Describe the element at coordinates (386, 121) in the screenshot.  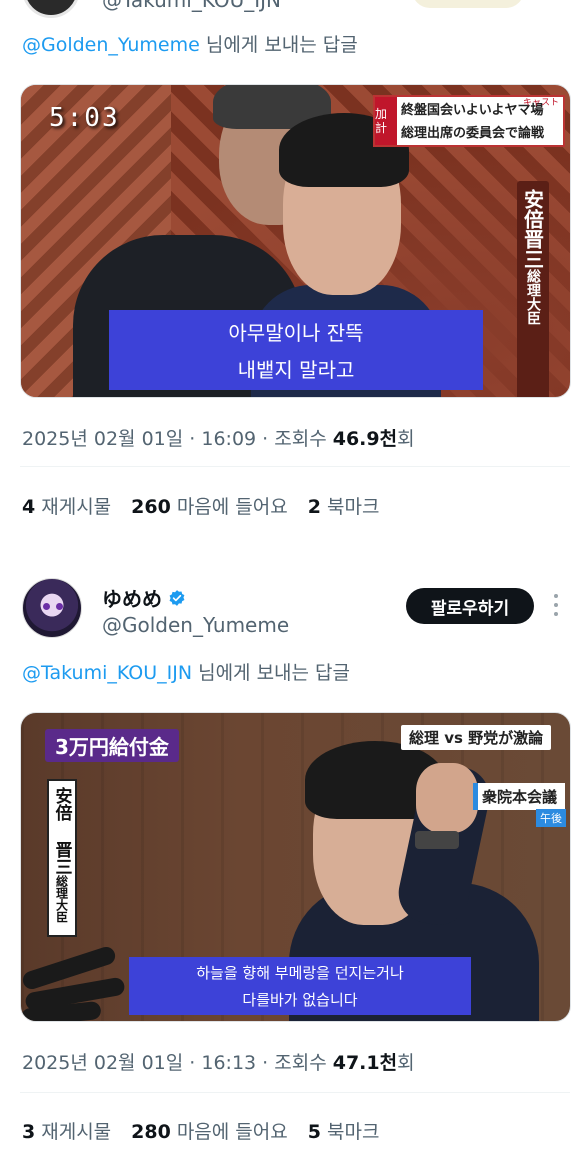
I see `banner-tag: 加計` at that location.